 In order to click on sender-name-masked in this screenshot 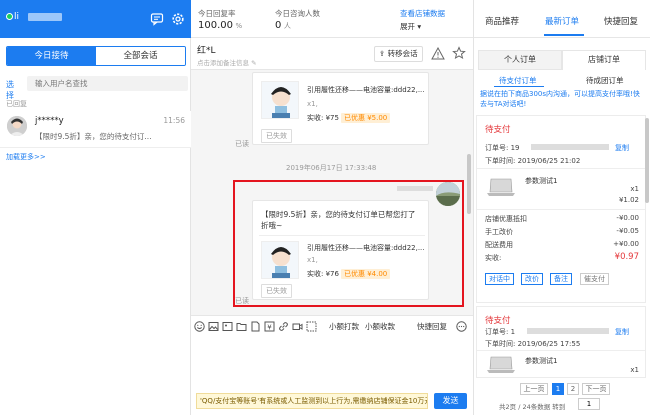, I will do `click(415, 188)`.